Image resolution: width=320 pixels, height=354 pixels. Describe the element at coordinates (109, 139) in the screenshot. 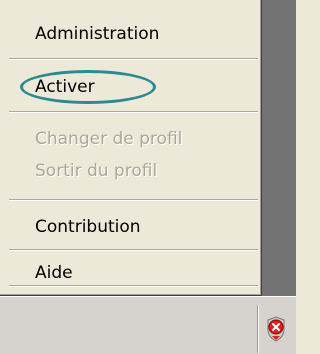

I see `menu-item-changer-de-profil: Changer de profil` at that location.